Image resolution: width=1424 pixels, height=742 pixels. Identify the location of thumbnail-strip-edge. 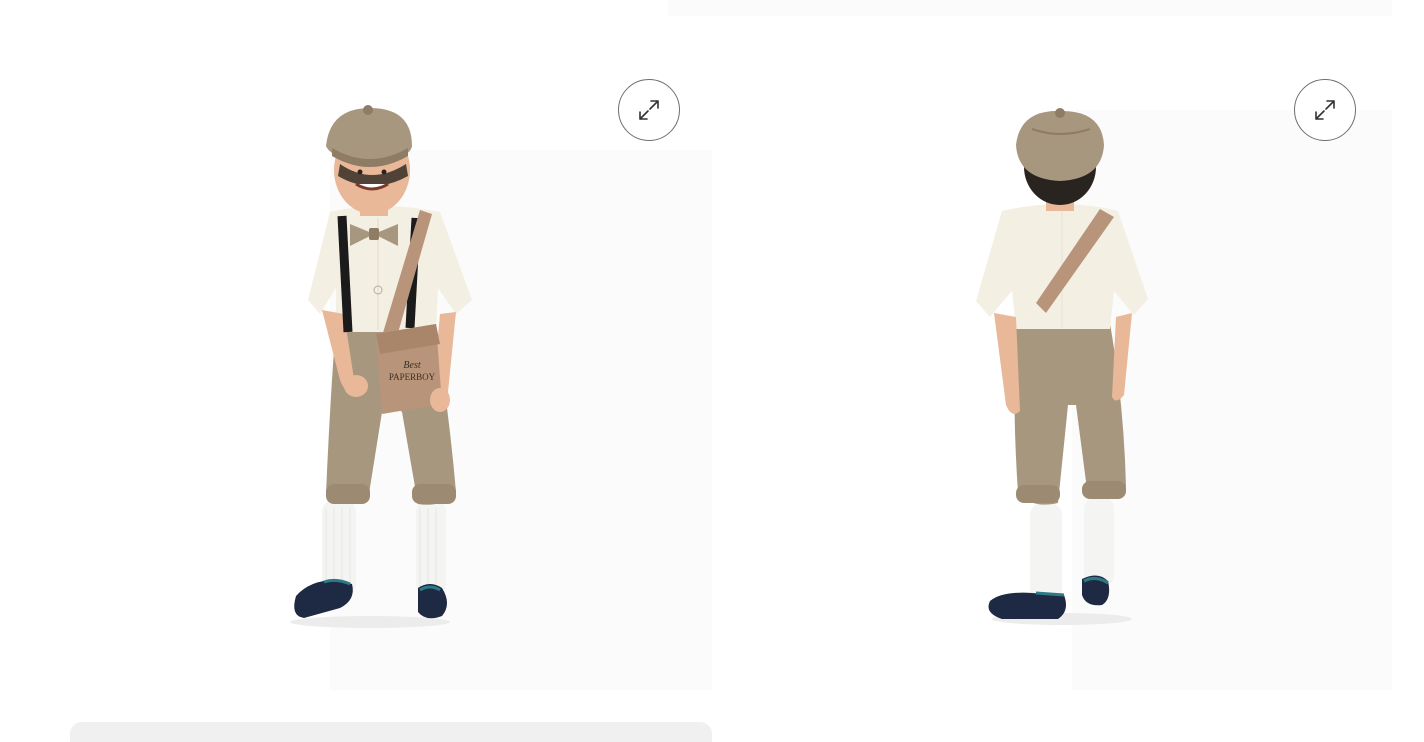
(391, 732).